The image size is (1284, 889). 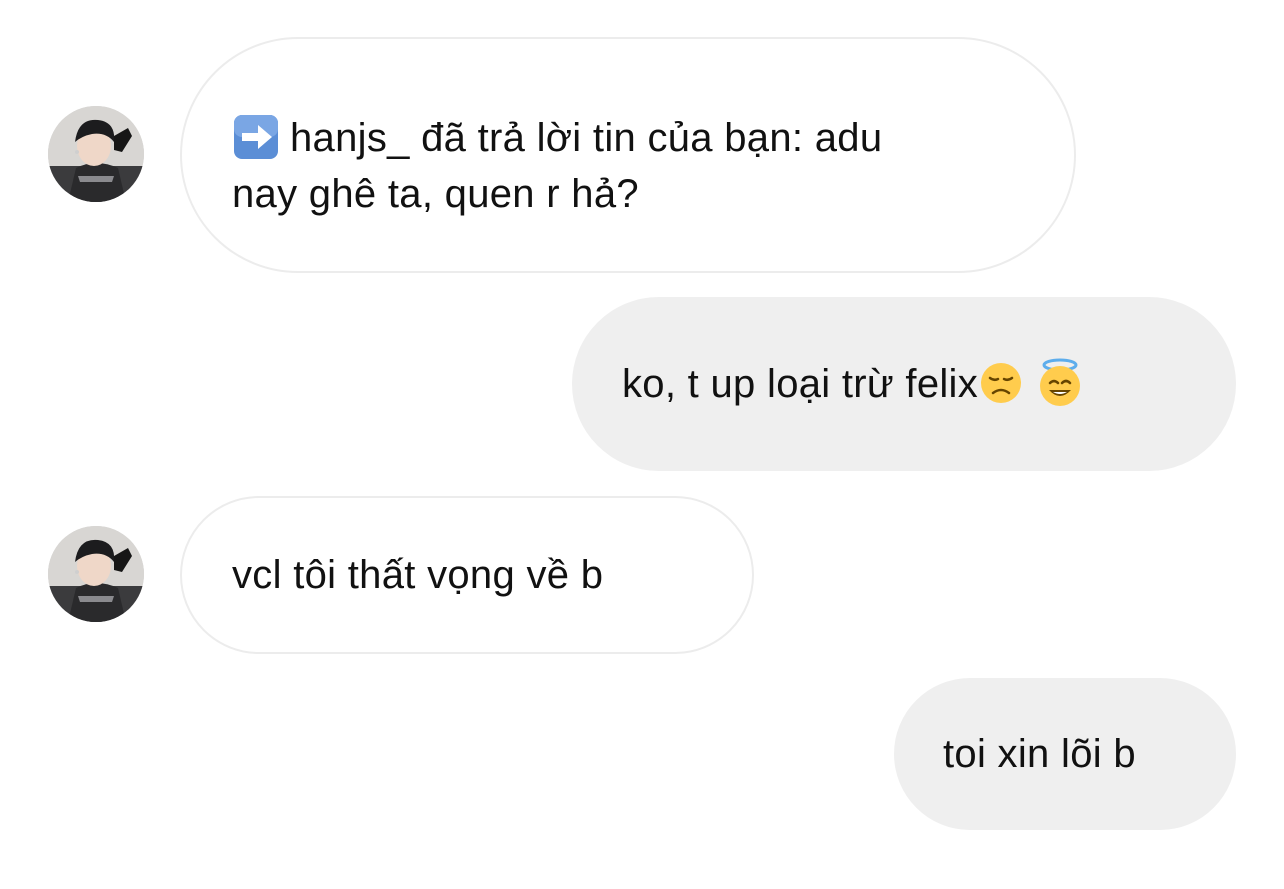 What do you see at coordinates (256, 137) in the screenshot?
I see `arrow-right-icon` at bounding box center [256, 137].